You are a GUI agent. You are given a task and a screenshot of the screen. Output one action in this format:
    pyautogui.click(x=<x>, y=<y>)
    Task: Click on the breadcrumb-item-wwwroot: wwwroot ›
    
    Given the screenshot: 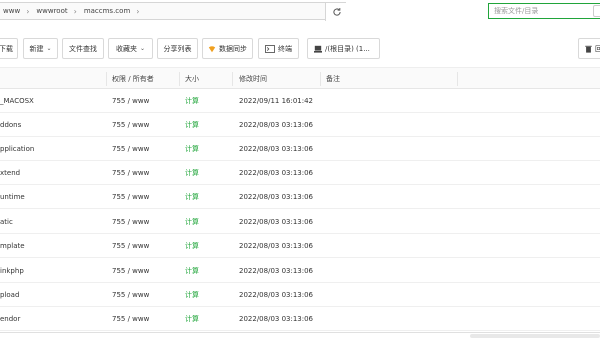 What is the action you would take?
    pyautogui.click(x=59, y=11)
    